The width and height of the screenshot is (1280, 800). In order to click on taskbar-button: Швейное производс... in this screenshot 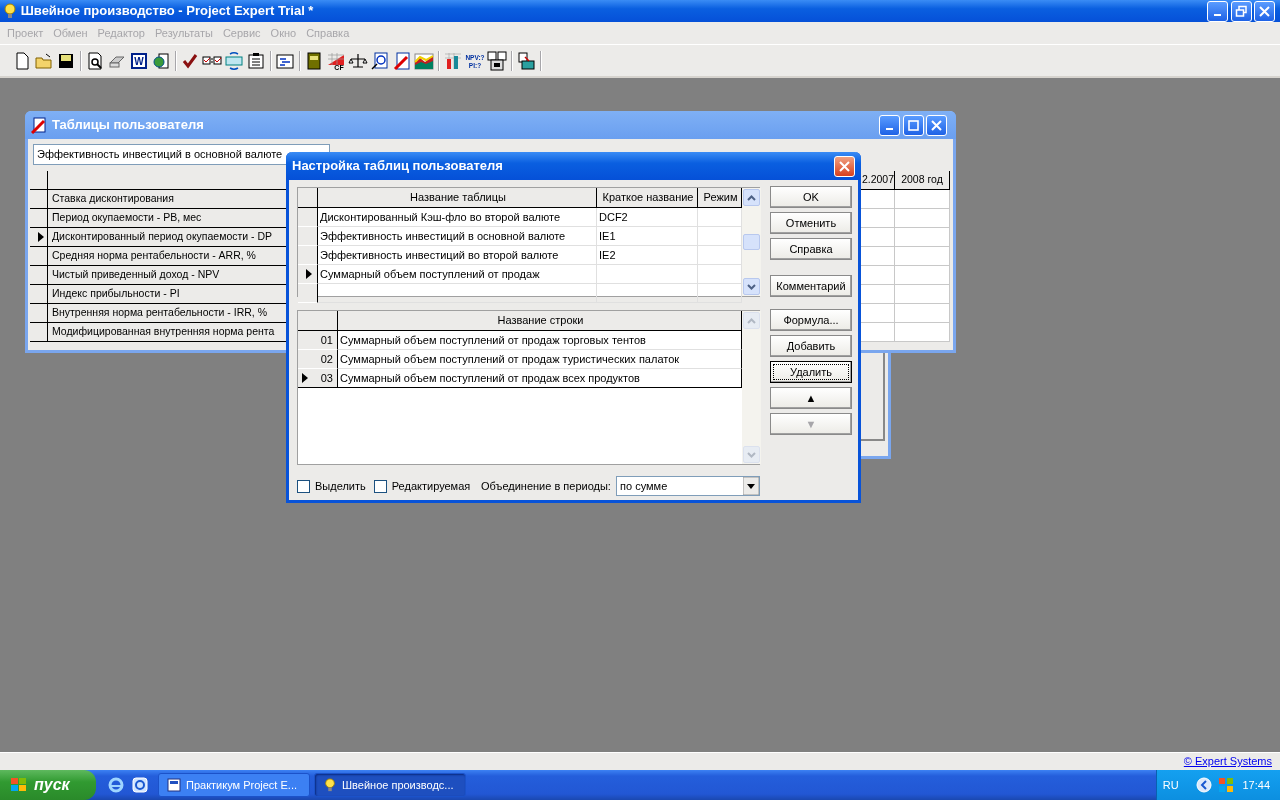, I will do `click(390, 785)`.